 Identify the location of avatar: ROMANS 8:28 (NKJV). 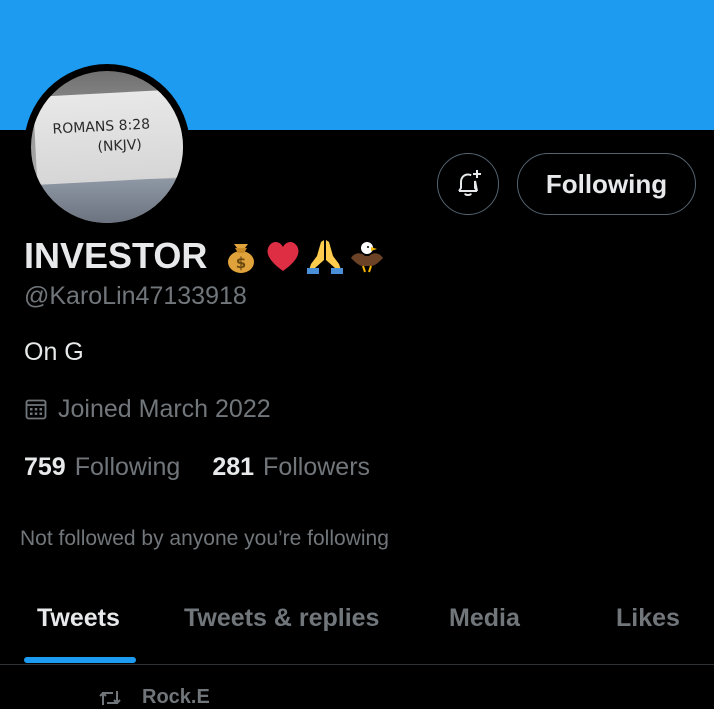
(107, 147).